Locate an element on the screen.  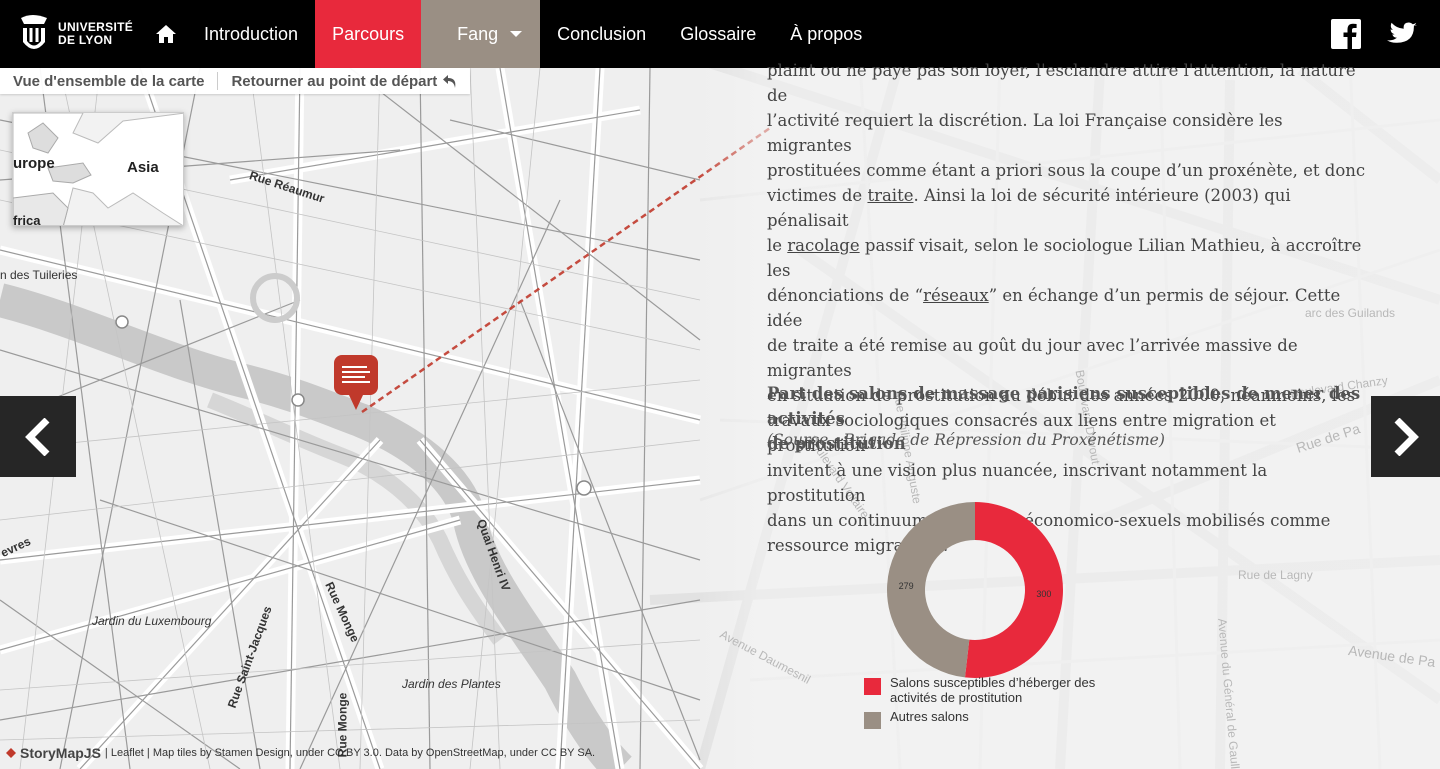
nav-fang-label: Fang is located at coordinates (478, 33).